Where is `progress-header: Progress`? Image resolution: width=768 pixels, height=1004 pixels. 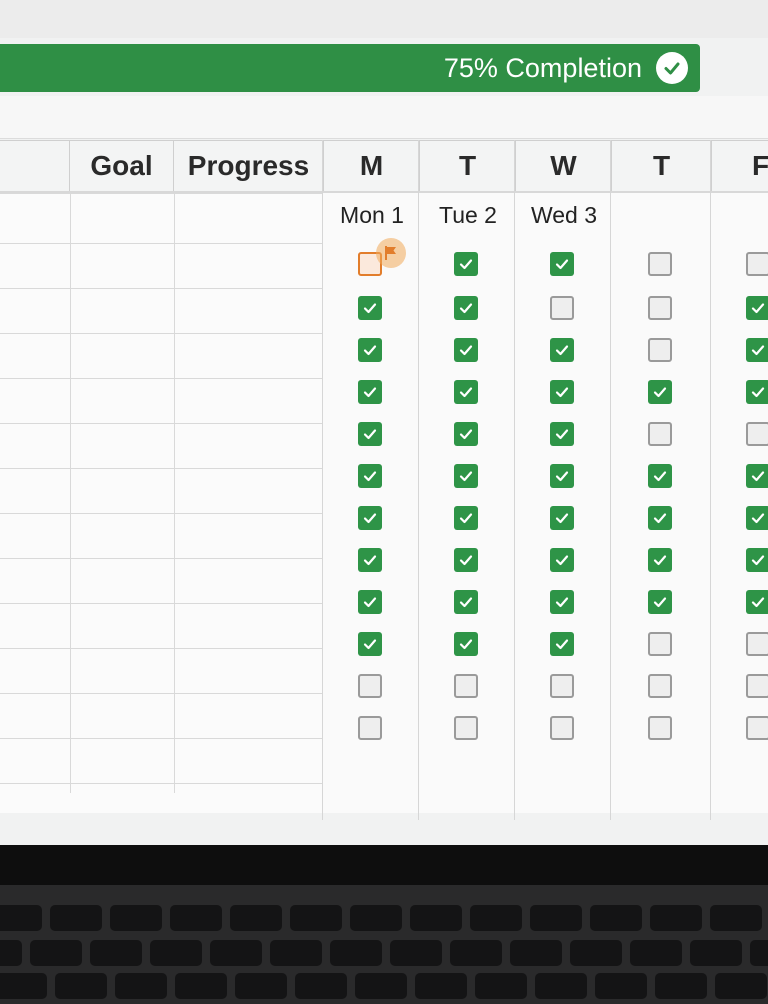 progress-header: Progress is located at coordinates (249, 166).